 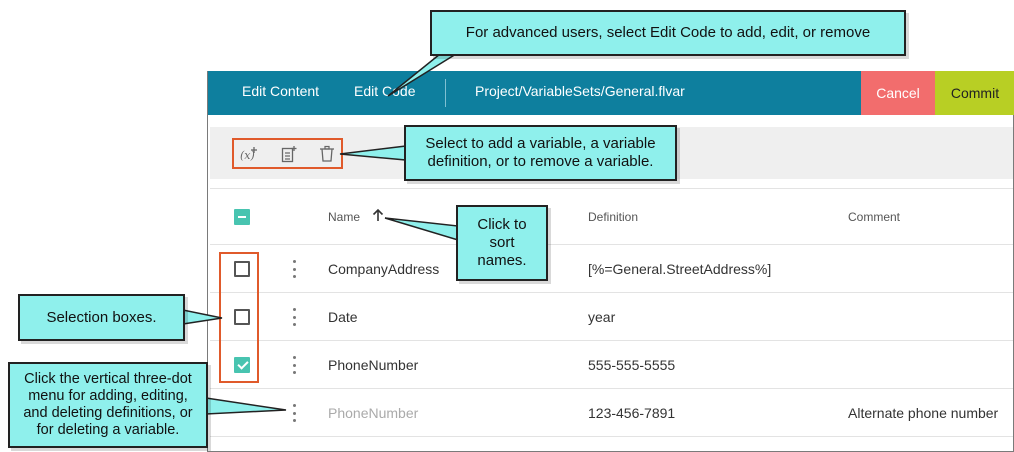 I want to click on callout-text: Selection boxes., so click(x=101, y=317).